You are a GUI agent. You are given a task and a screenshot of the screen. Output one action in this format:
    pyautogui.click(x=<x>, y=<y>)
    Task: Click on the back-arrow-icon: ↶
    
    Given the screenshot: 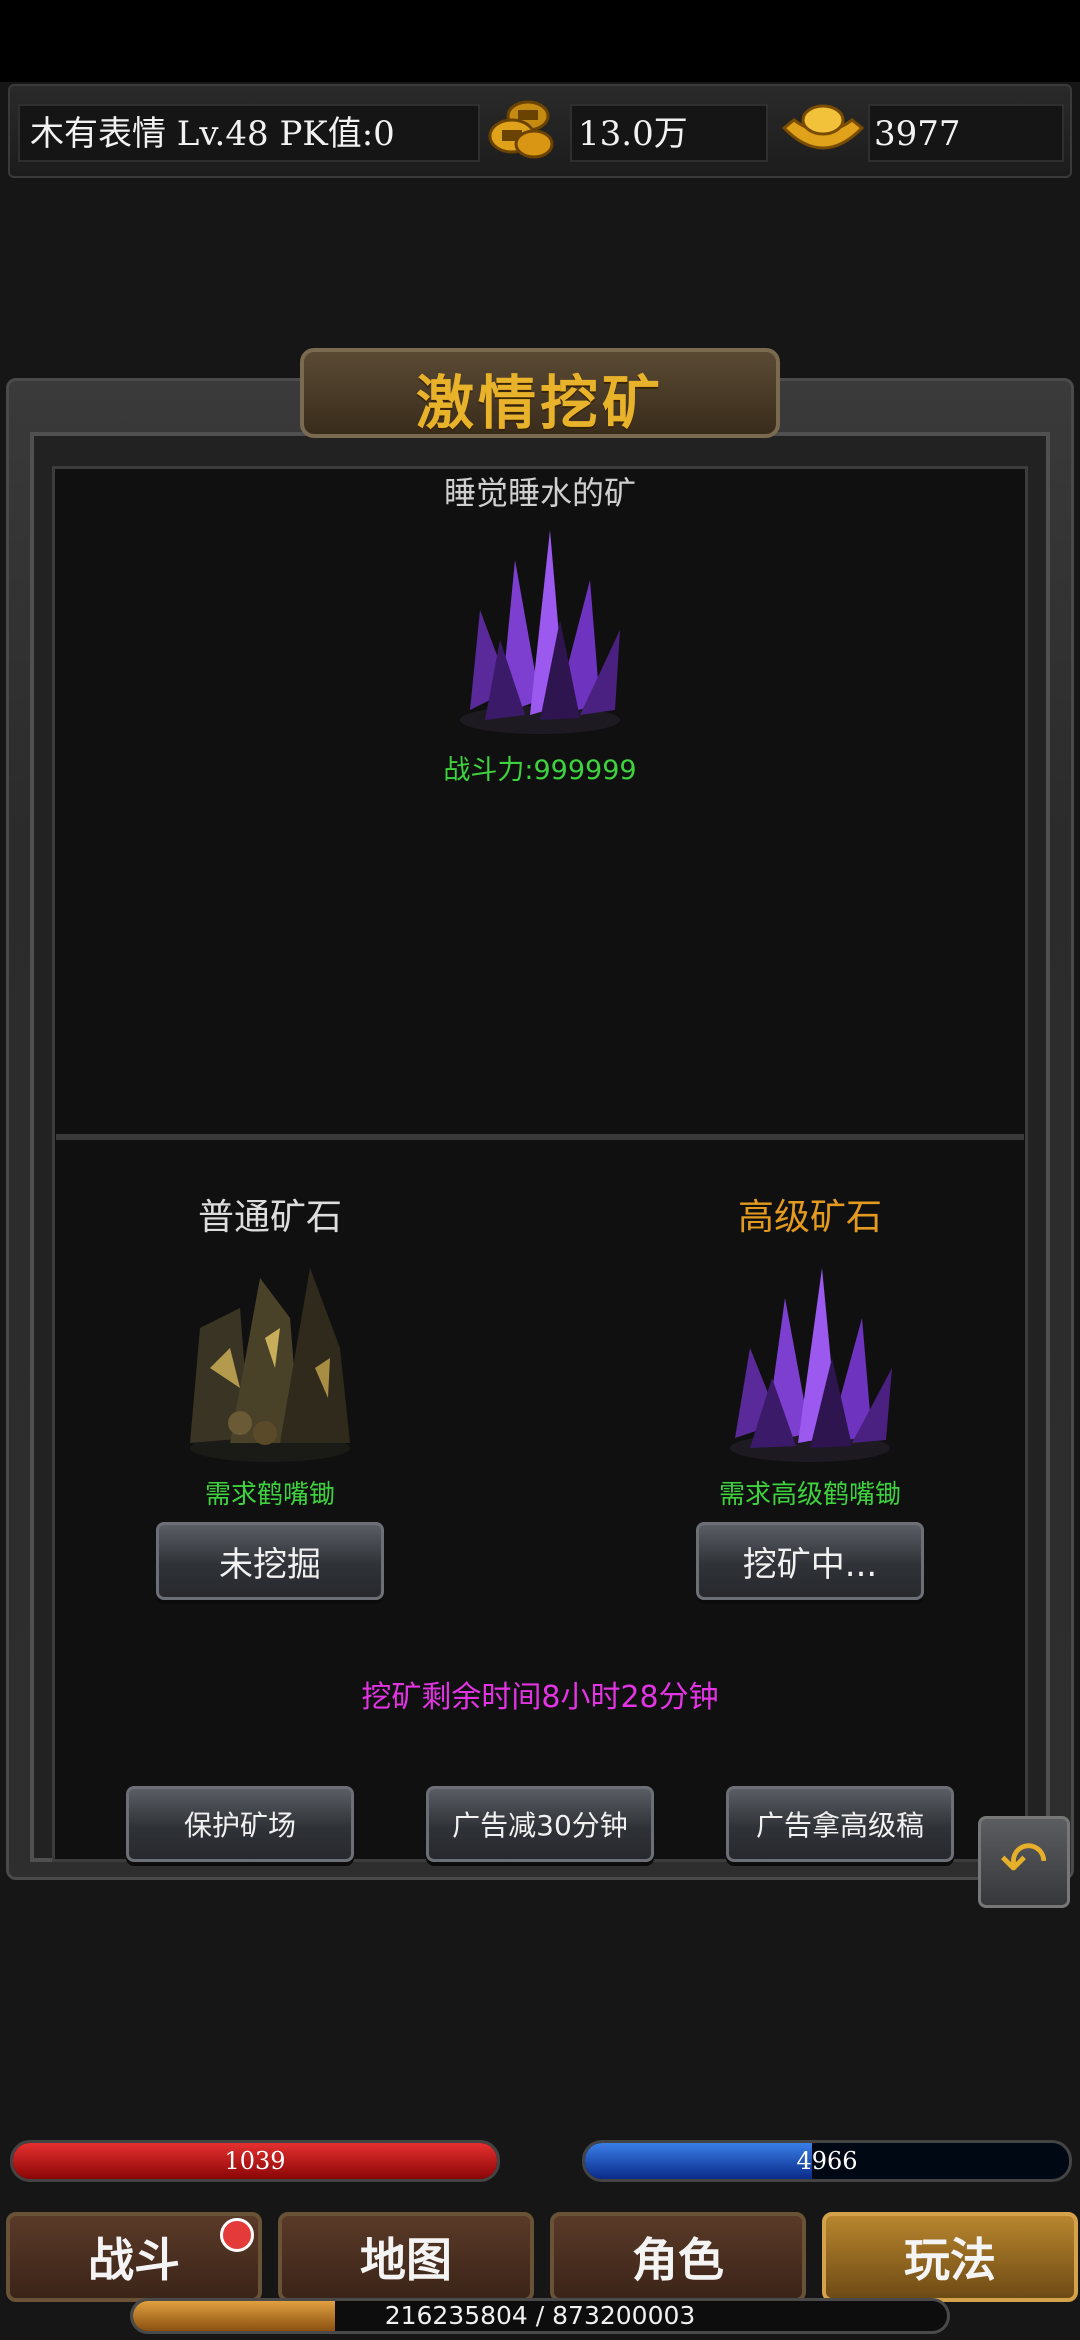 What is the action you would take?
    pyautogui.click(x=1024, y=1862)
    